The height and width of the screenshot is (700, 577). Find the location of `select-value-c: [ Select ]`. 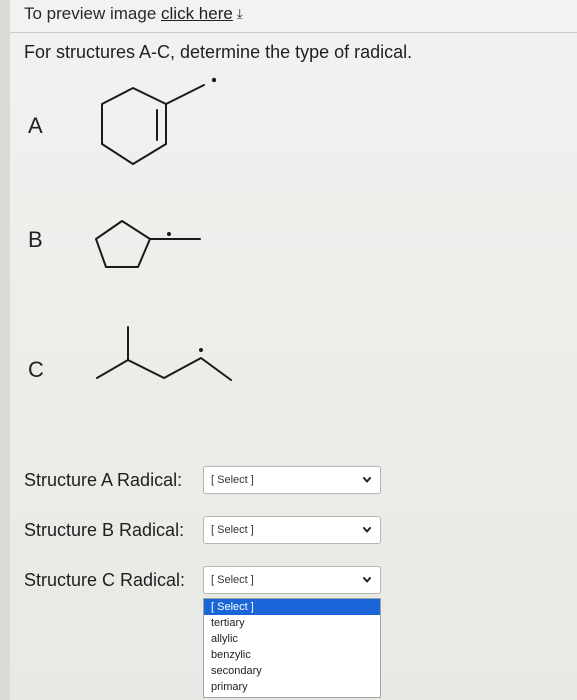

select-value-c: [ Select ] is located at coordinates (232, 580).